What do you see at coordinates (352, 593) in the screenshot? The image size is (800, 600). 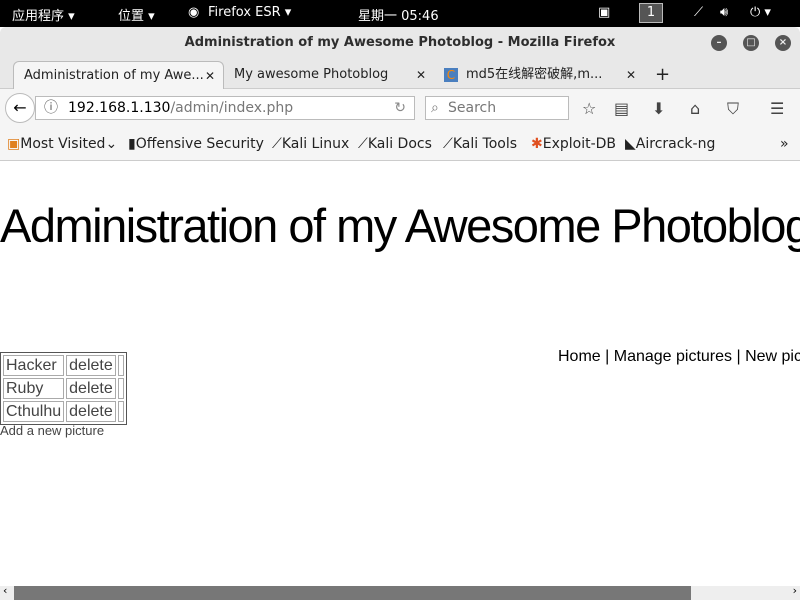 I see `scrollbar-thumb` at bounding box center [352, 593].